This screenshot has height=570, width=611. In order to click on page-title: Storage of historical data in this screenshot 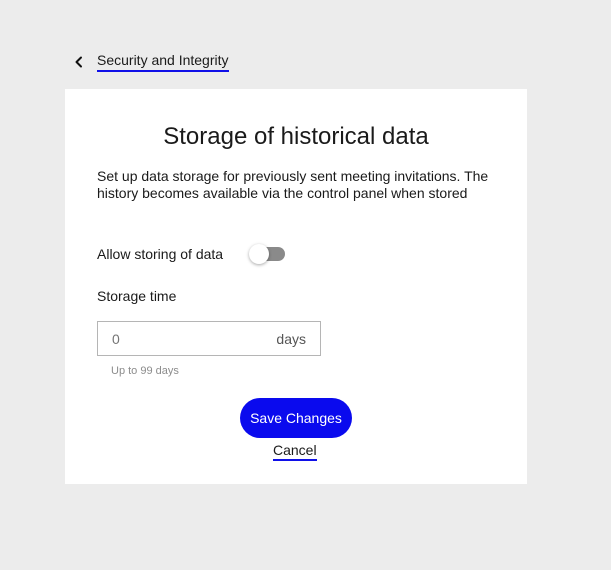, I will do `click(296, 136)`.